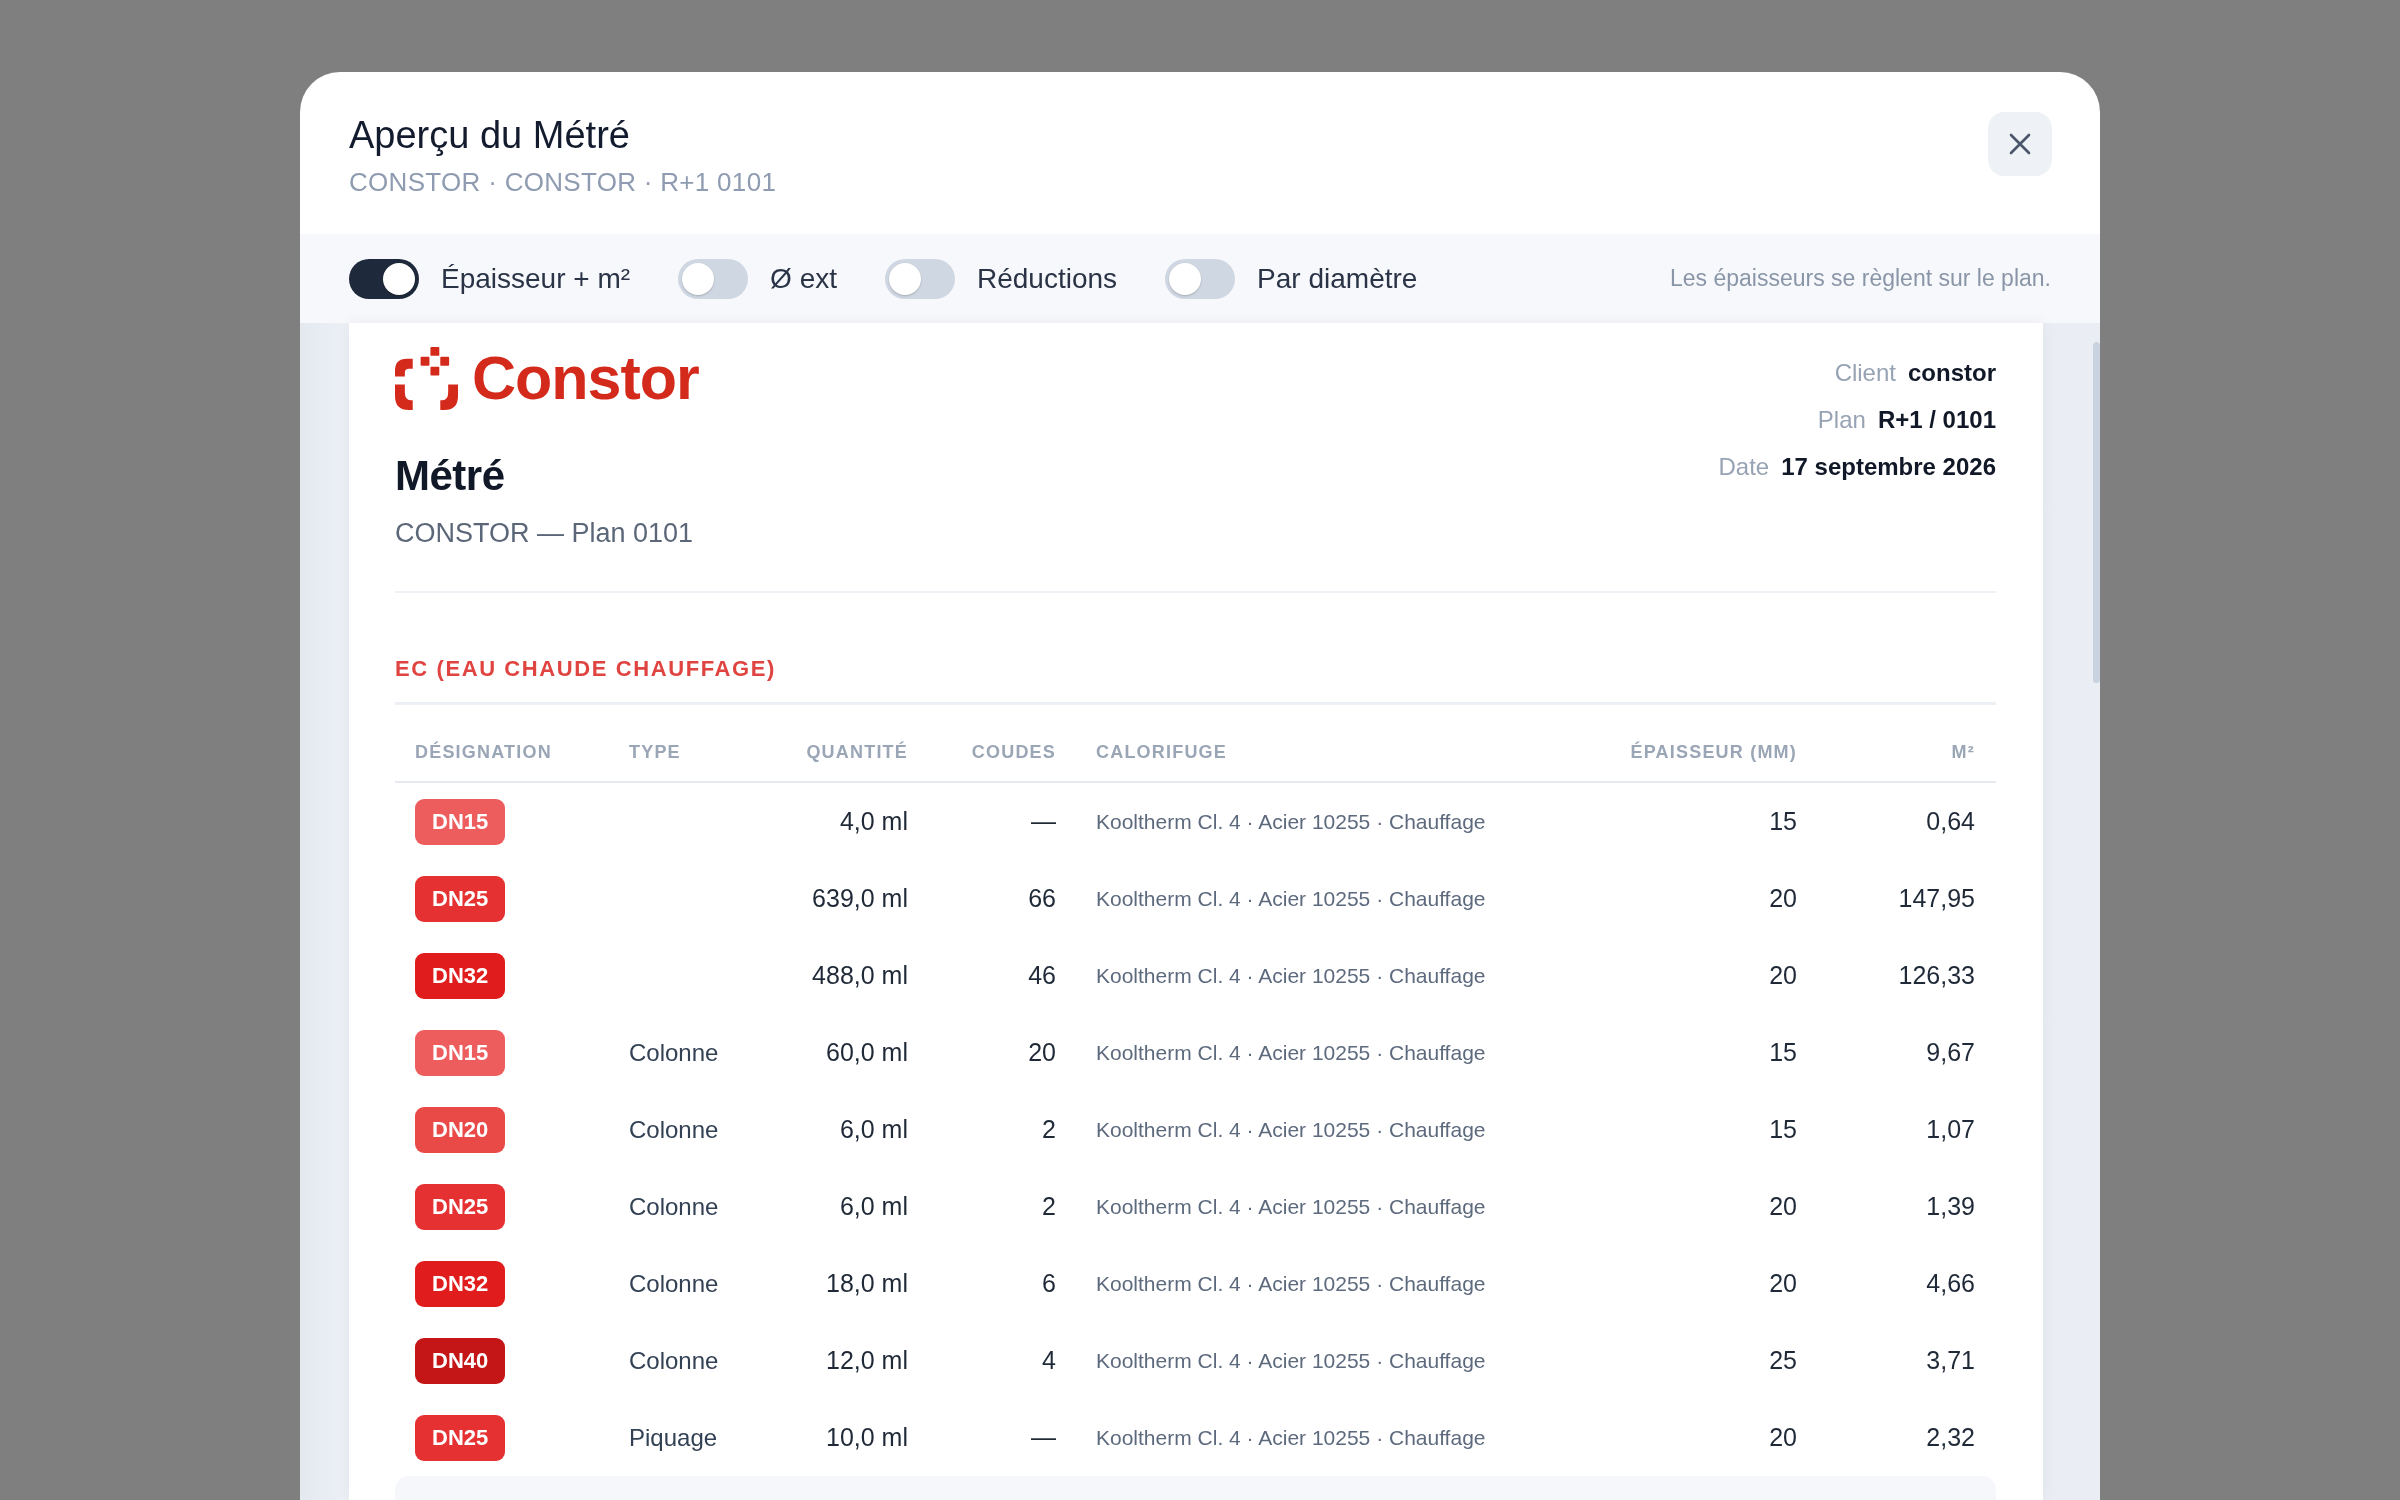 Image resolution: width=2400 pixels, height=1500 pixels. What do you see at coordinates (1047, 278) in the screenshot?
I see `toggle-label: Réductions` at bounding box center [1047, 278].